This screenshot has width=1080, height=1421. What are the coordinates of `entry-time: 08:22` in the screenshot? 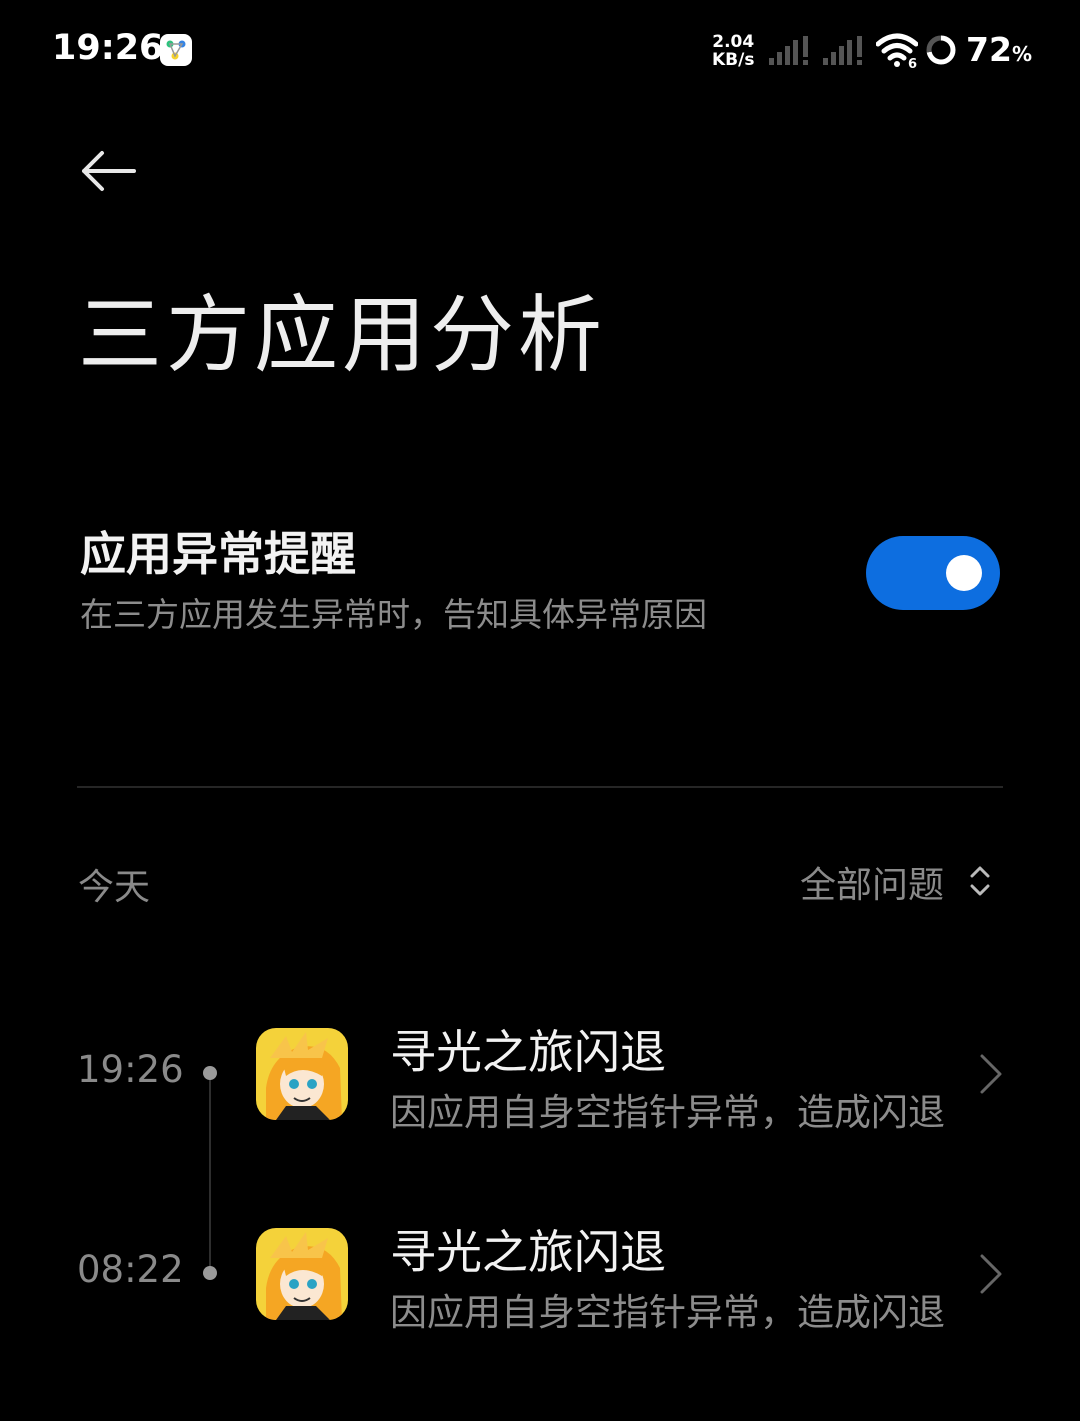 It's located at (130, 1269).